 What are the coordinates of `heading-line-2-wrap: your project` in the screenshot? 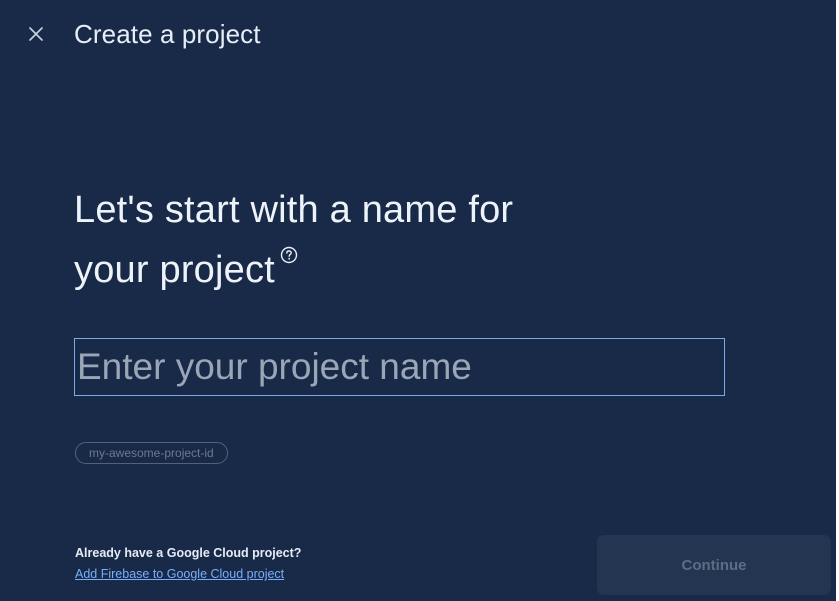 It's located at (354, 270).